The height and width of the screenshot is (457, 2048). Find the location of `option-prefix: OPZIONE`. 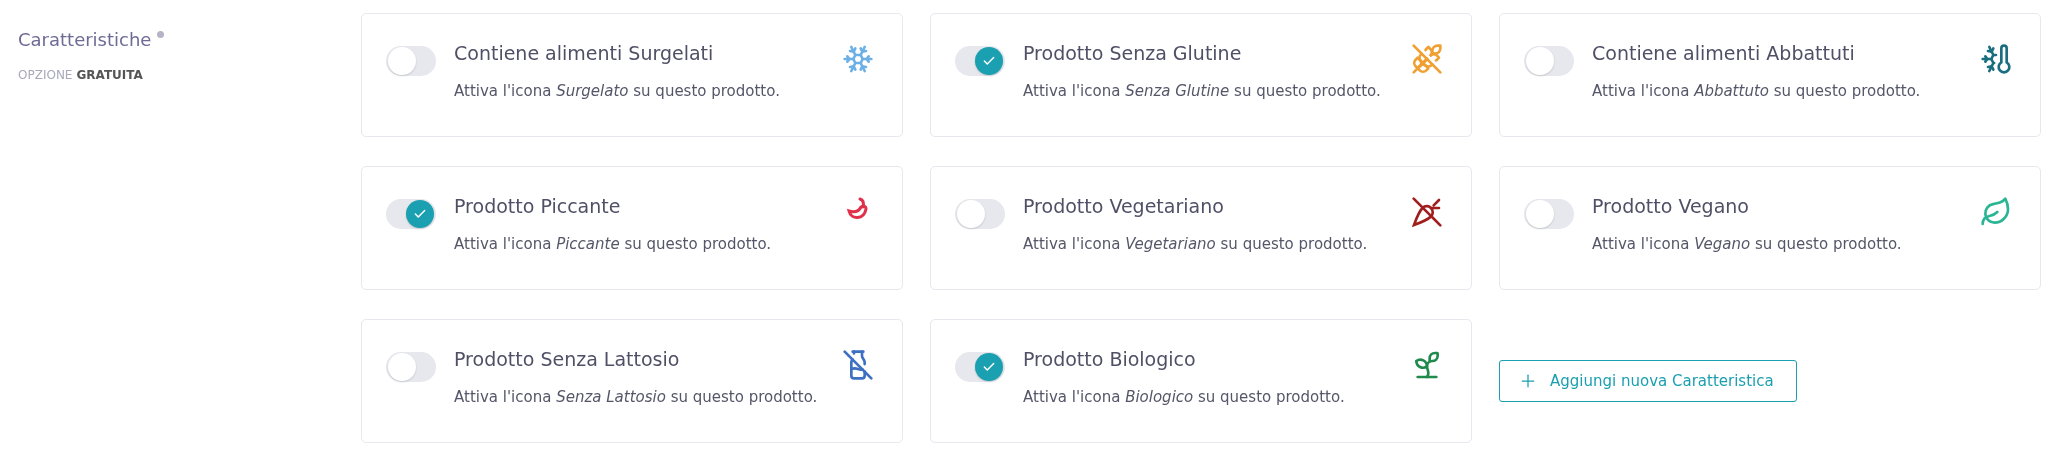

option-prefix: OPZIONE is located at coordinates (45, 75).